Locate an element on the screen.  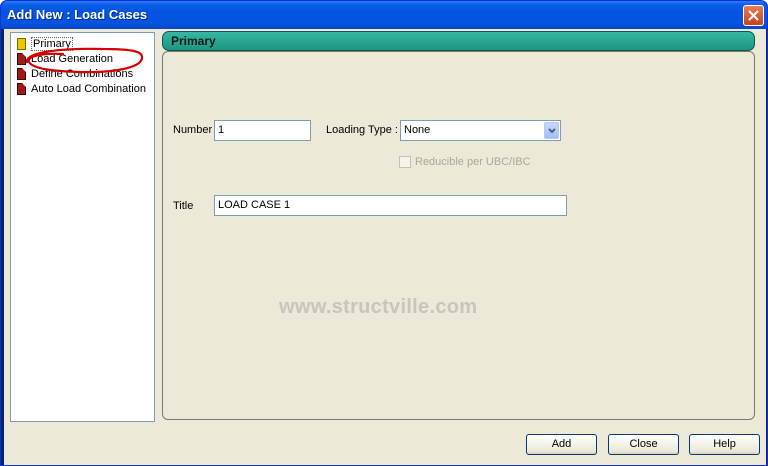
close-icon is located at coordinates (753, 15).